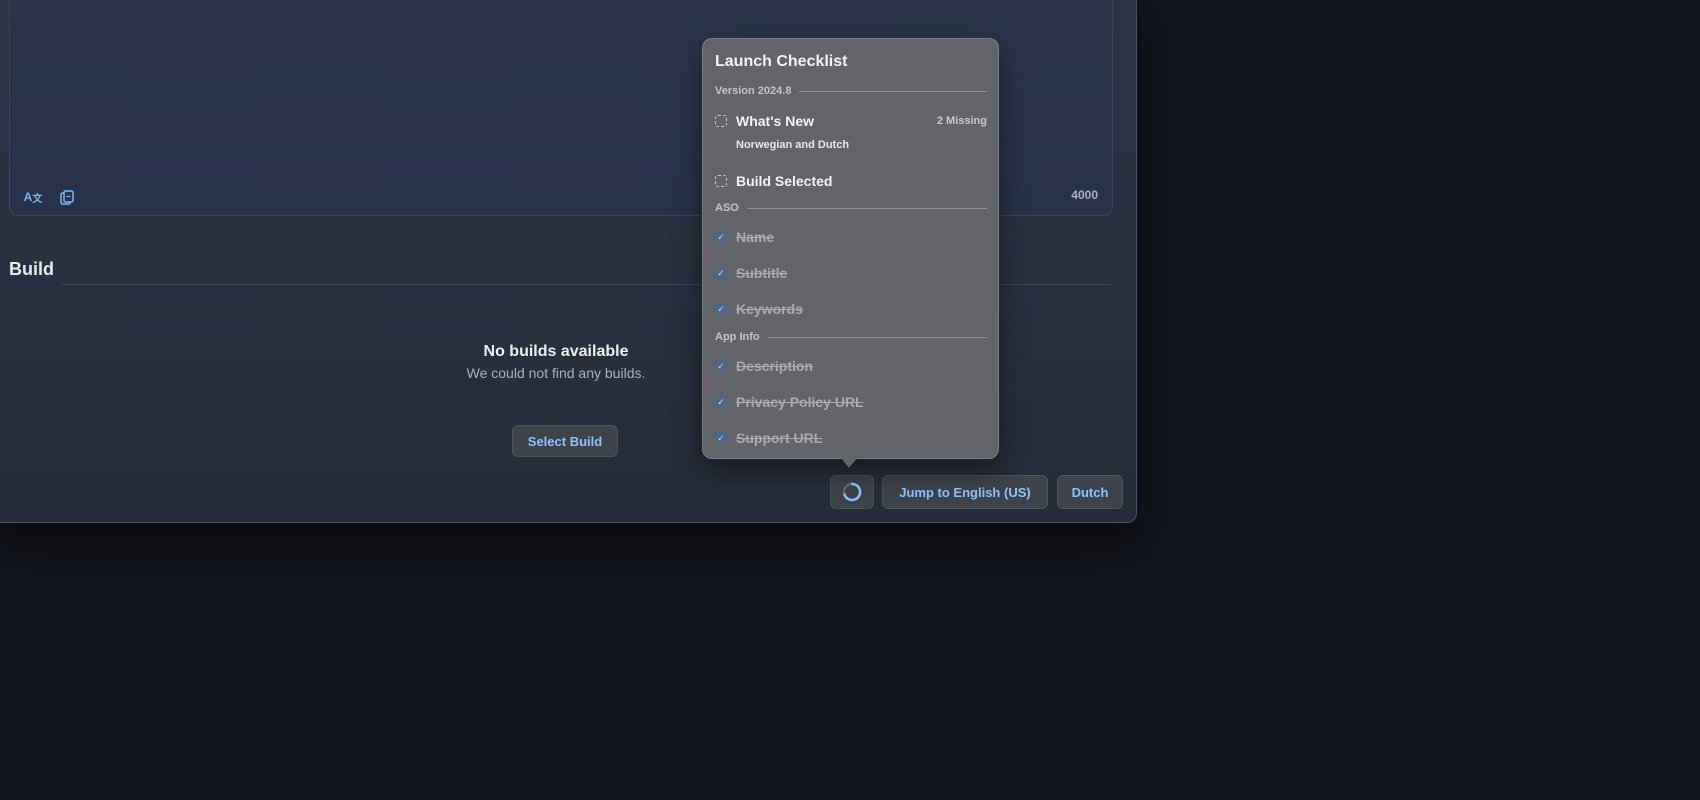 Image resolution: width=1700 pixels, height=800 pixels. I want to click on app-info-label: App Info, so click(737, 337).